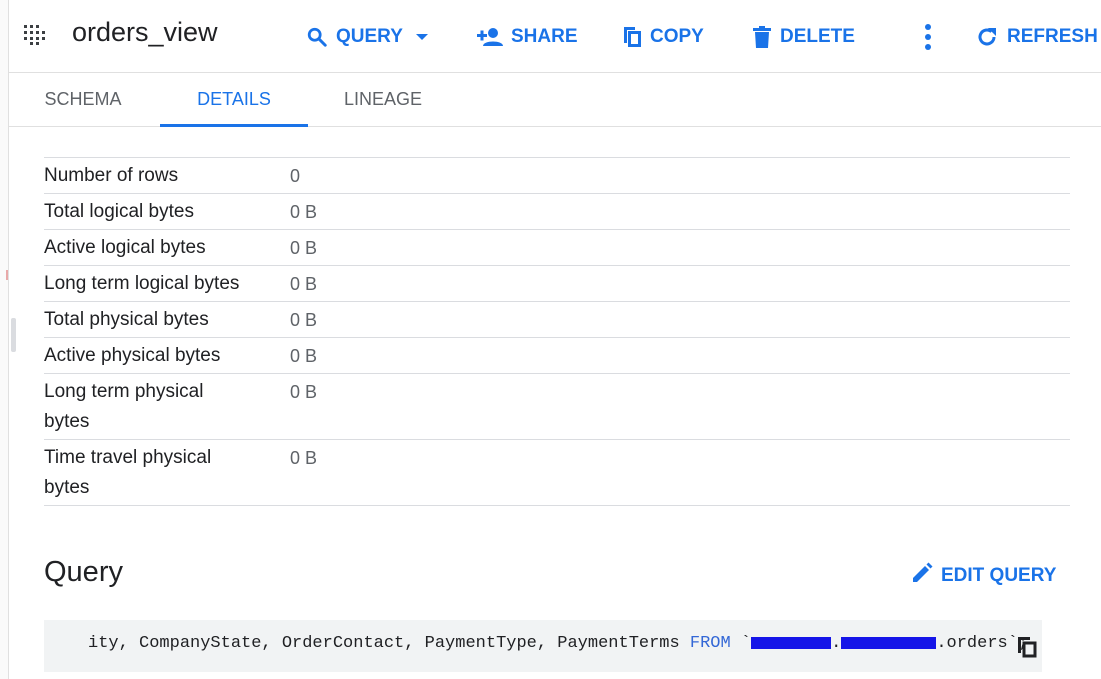  Describe the element at coordinates (126, 319) in the screenshot. I see `row-label: Total physical bytes` at that location.